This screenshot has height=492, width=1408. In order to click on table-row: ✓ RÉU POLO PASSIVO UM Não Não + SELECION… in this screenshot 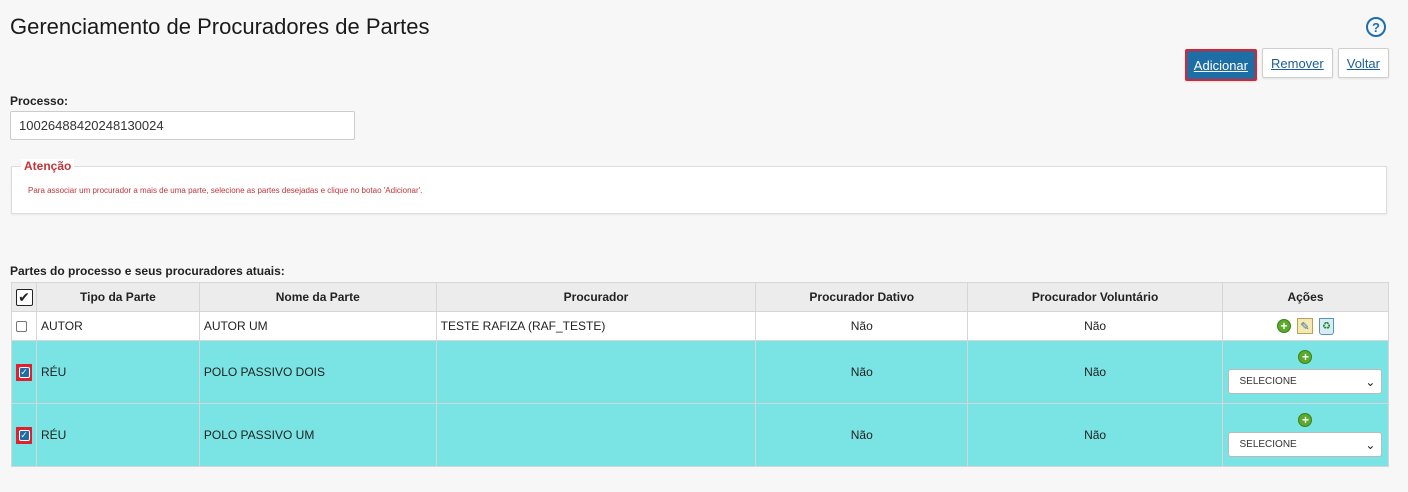, I will do `click(700, 435)`.